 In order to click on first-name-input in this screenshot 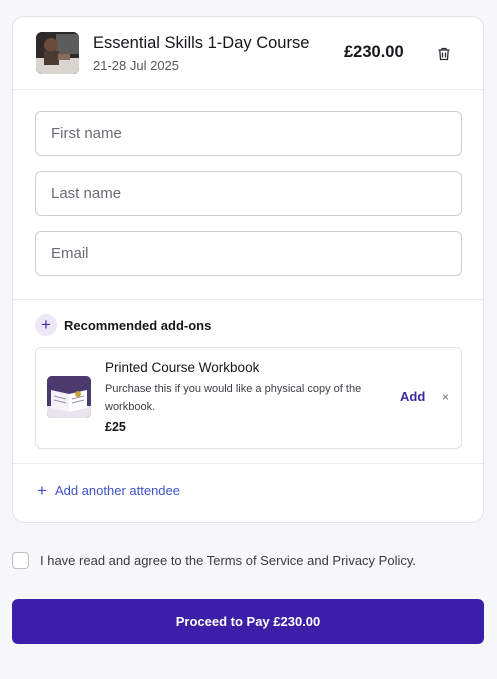, I will do `click(248, 133)`.